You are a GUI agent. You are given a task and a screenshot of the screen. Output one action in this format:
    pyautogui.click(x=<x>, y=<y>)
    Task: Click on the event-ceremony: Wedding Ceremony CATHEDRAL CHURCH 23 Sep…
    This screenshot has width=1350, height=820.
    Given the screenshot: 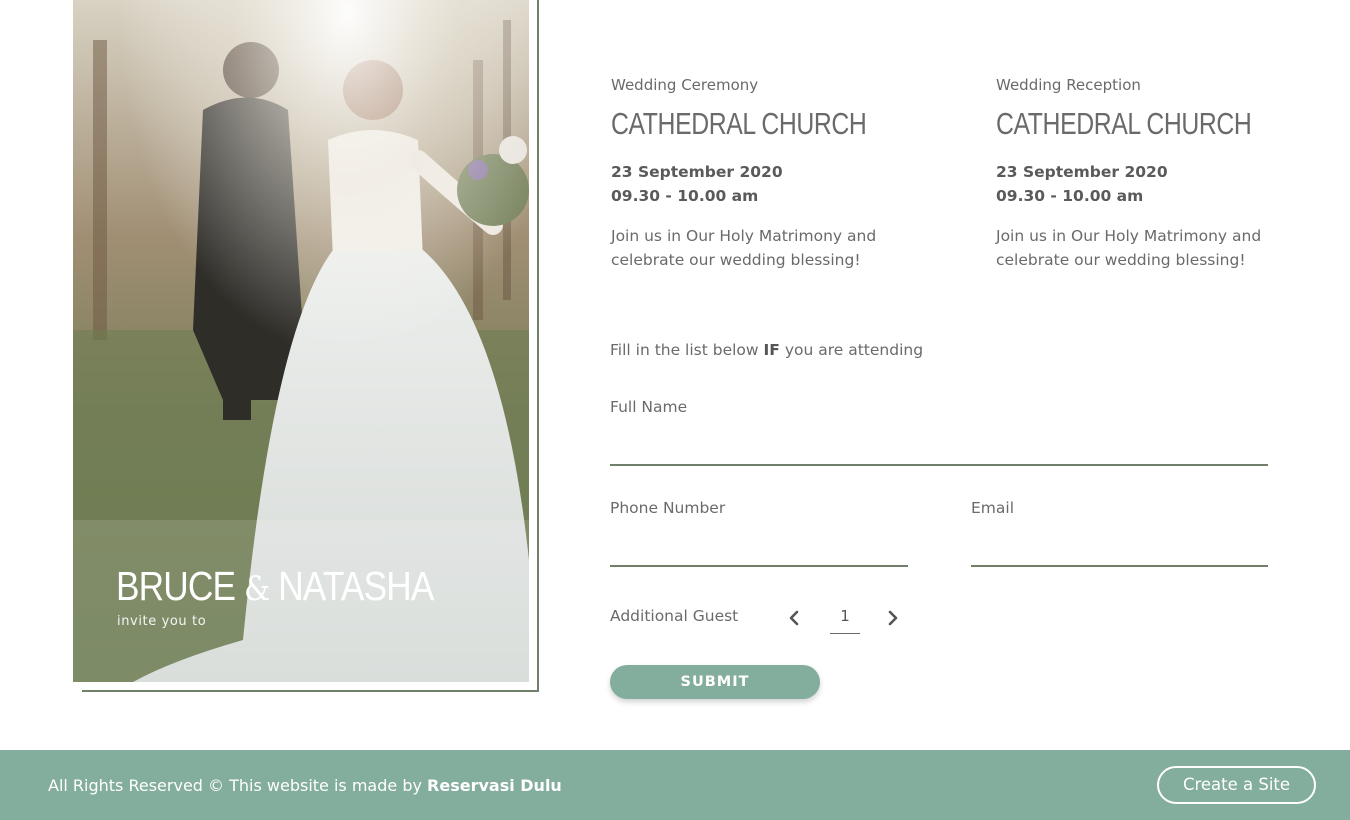 What is the action you would take?
    pyautogui.click(x=761, y=174)
    